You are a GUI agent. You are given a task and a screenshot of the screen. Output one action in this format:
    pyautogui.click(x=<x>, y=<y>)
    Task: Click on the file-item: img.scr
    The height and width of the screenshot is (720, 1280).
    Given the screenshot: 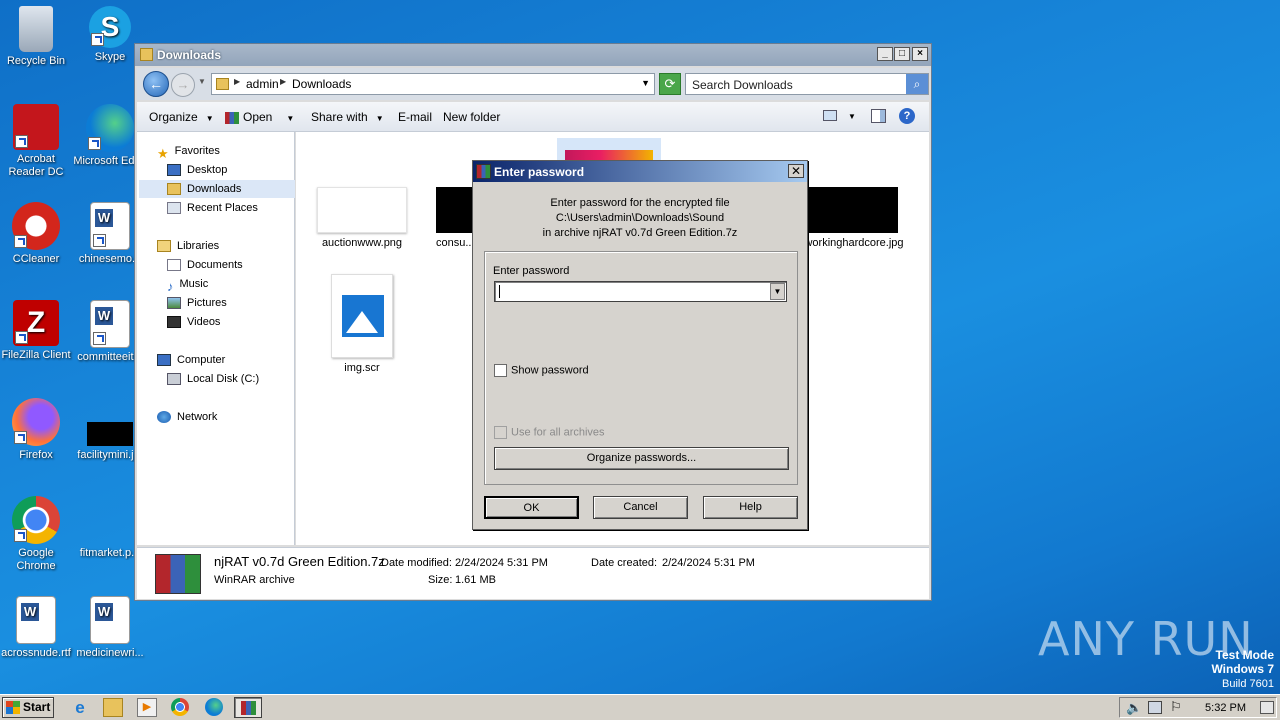 What is the action you would take?
    pyautogui.click(x=362, y=324)
    